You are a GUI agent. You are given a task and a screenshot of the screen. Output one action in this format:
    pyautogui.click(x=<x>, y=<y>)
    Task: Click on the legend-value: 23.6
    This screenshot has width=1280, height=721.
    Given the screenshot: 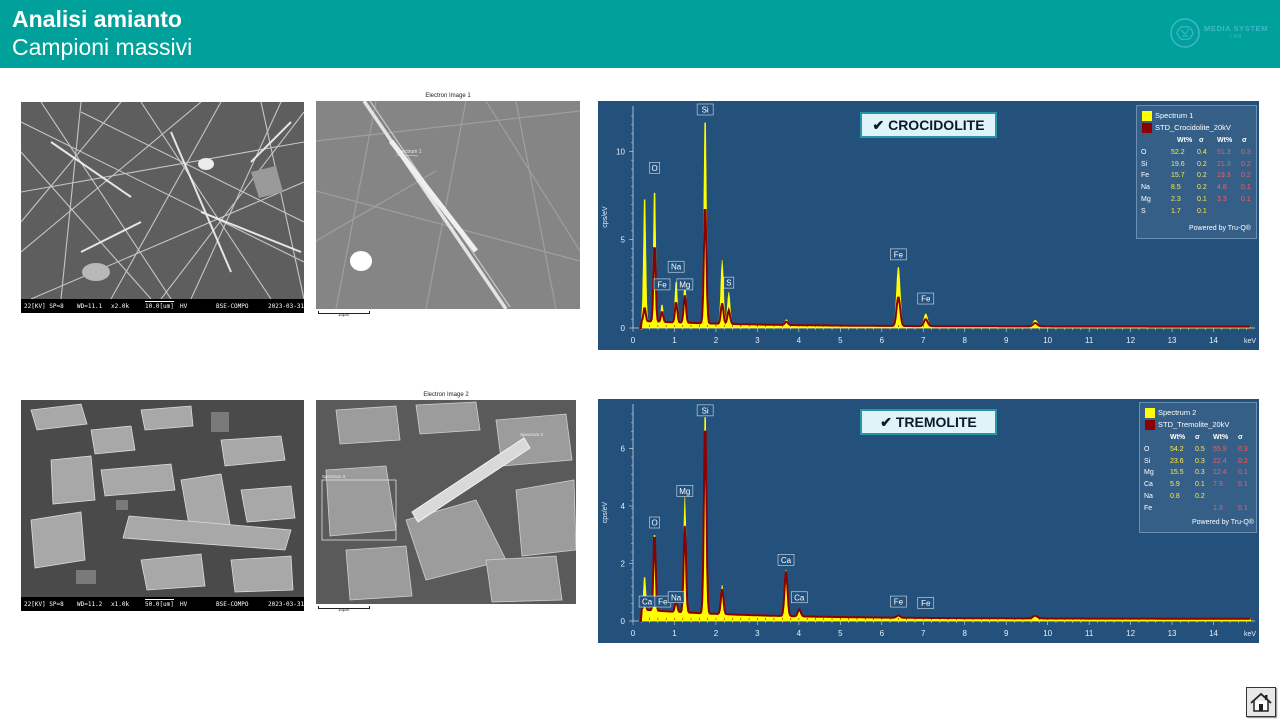 What is the action you would take?
    pyautogui.click(x=1177, y=461)
    